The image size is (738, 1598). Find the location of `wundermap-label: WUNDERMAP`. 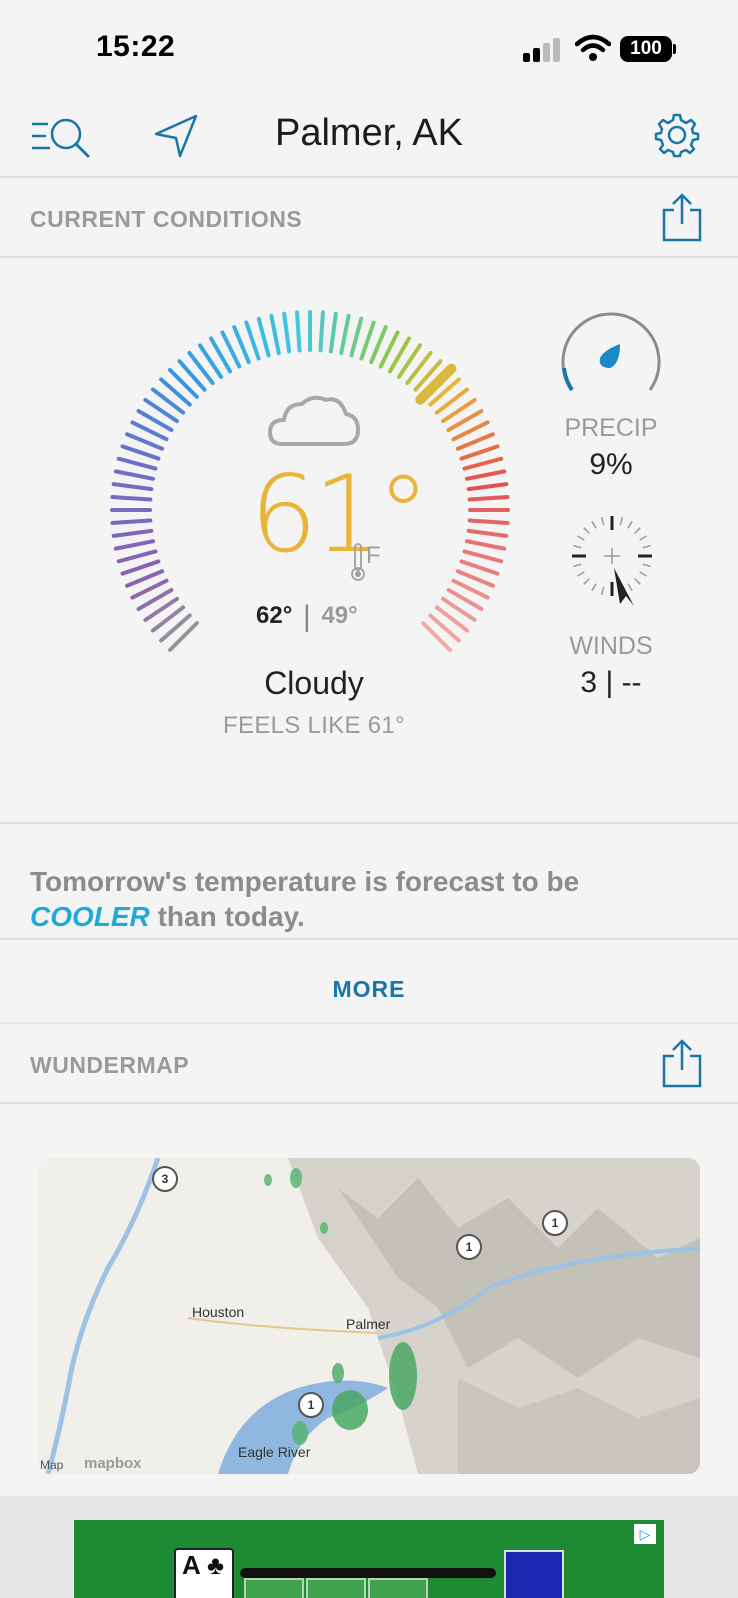

wundermap-label: WUNDERMAP is located at coordinates (110, 1065).